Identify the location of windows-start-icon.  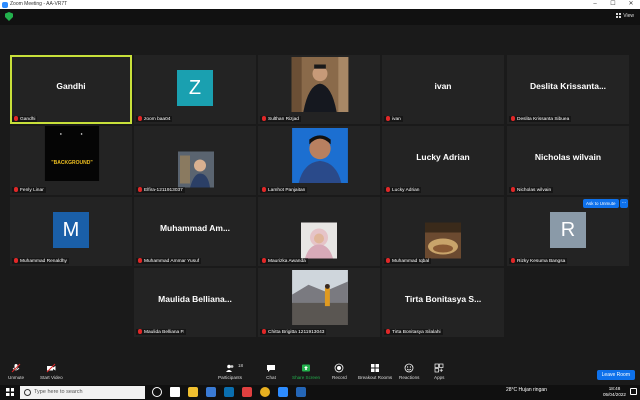
(10, 392).